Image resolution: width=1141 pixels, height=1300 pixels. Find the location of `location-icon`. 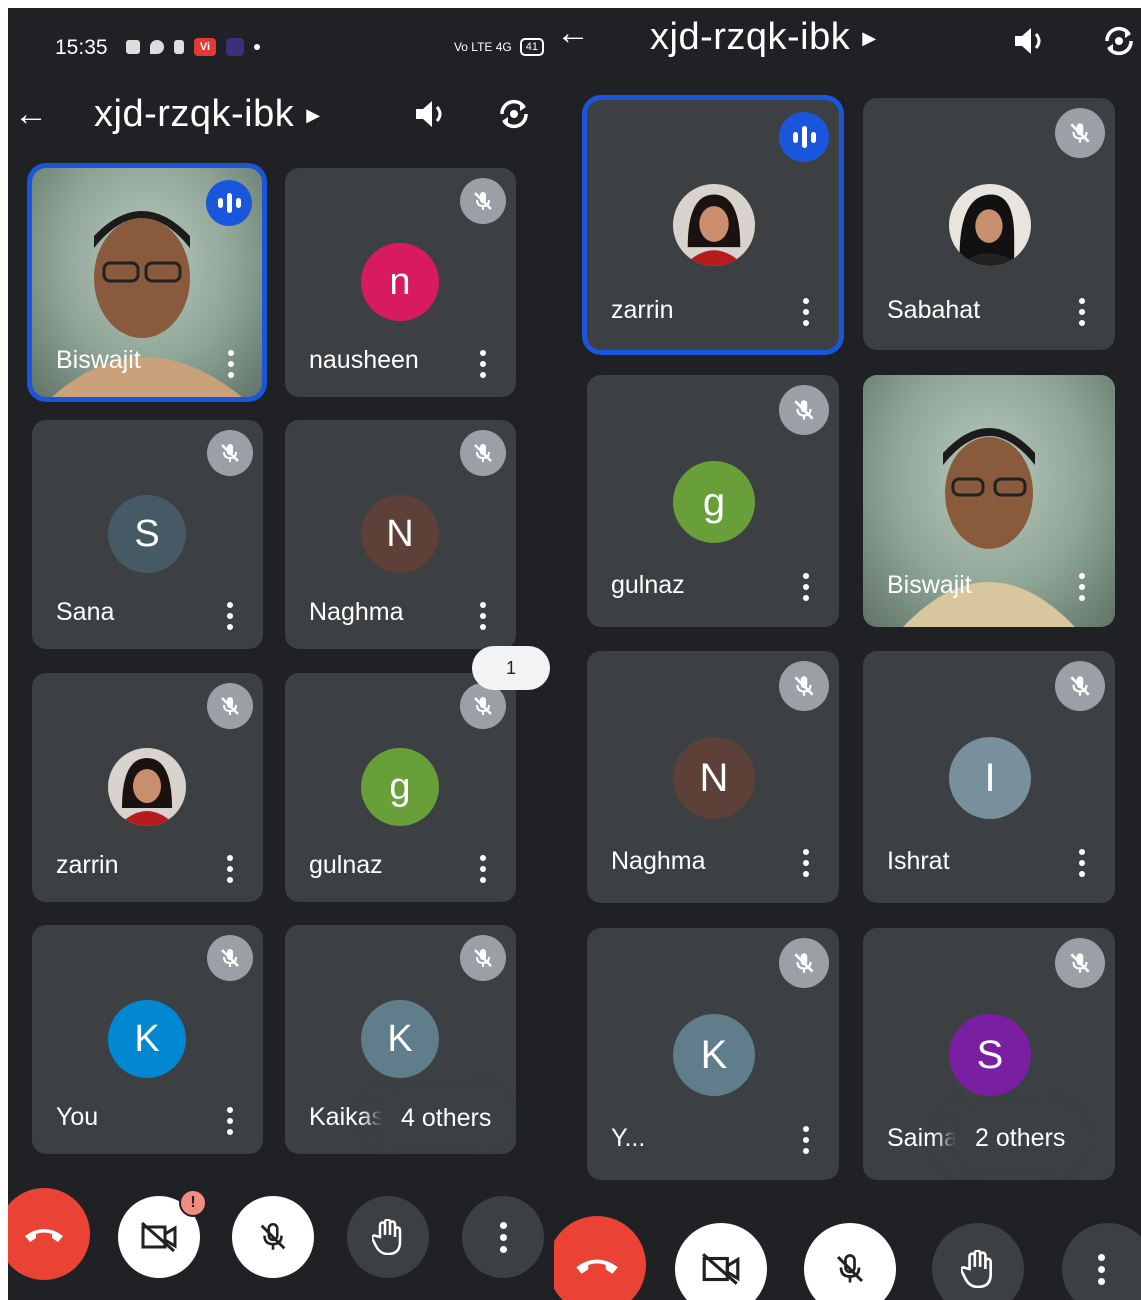

location-icon is located at coordinates (157, 47).